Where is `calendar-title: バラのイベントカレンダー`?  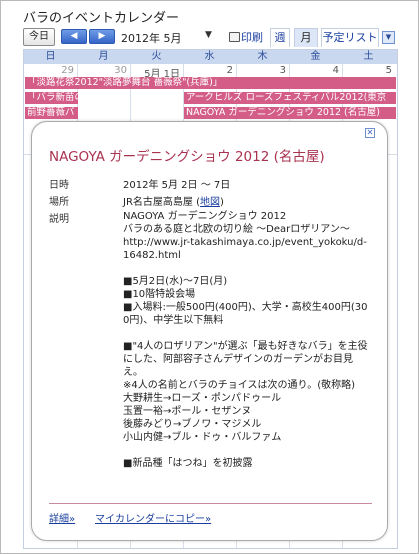 calendar-title: バラのイベントカレンダー is located at coordinates (101, 18).